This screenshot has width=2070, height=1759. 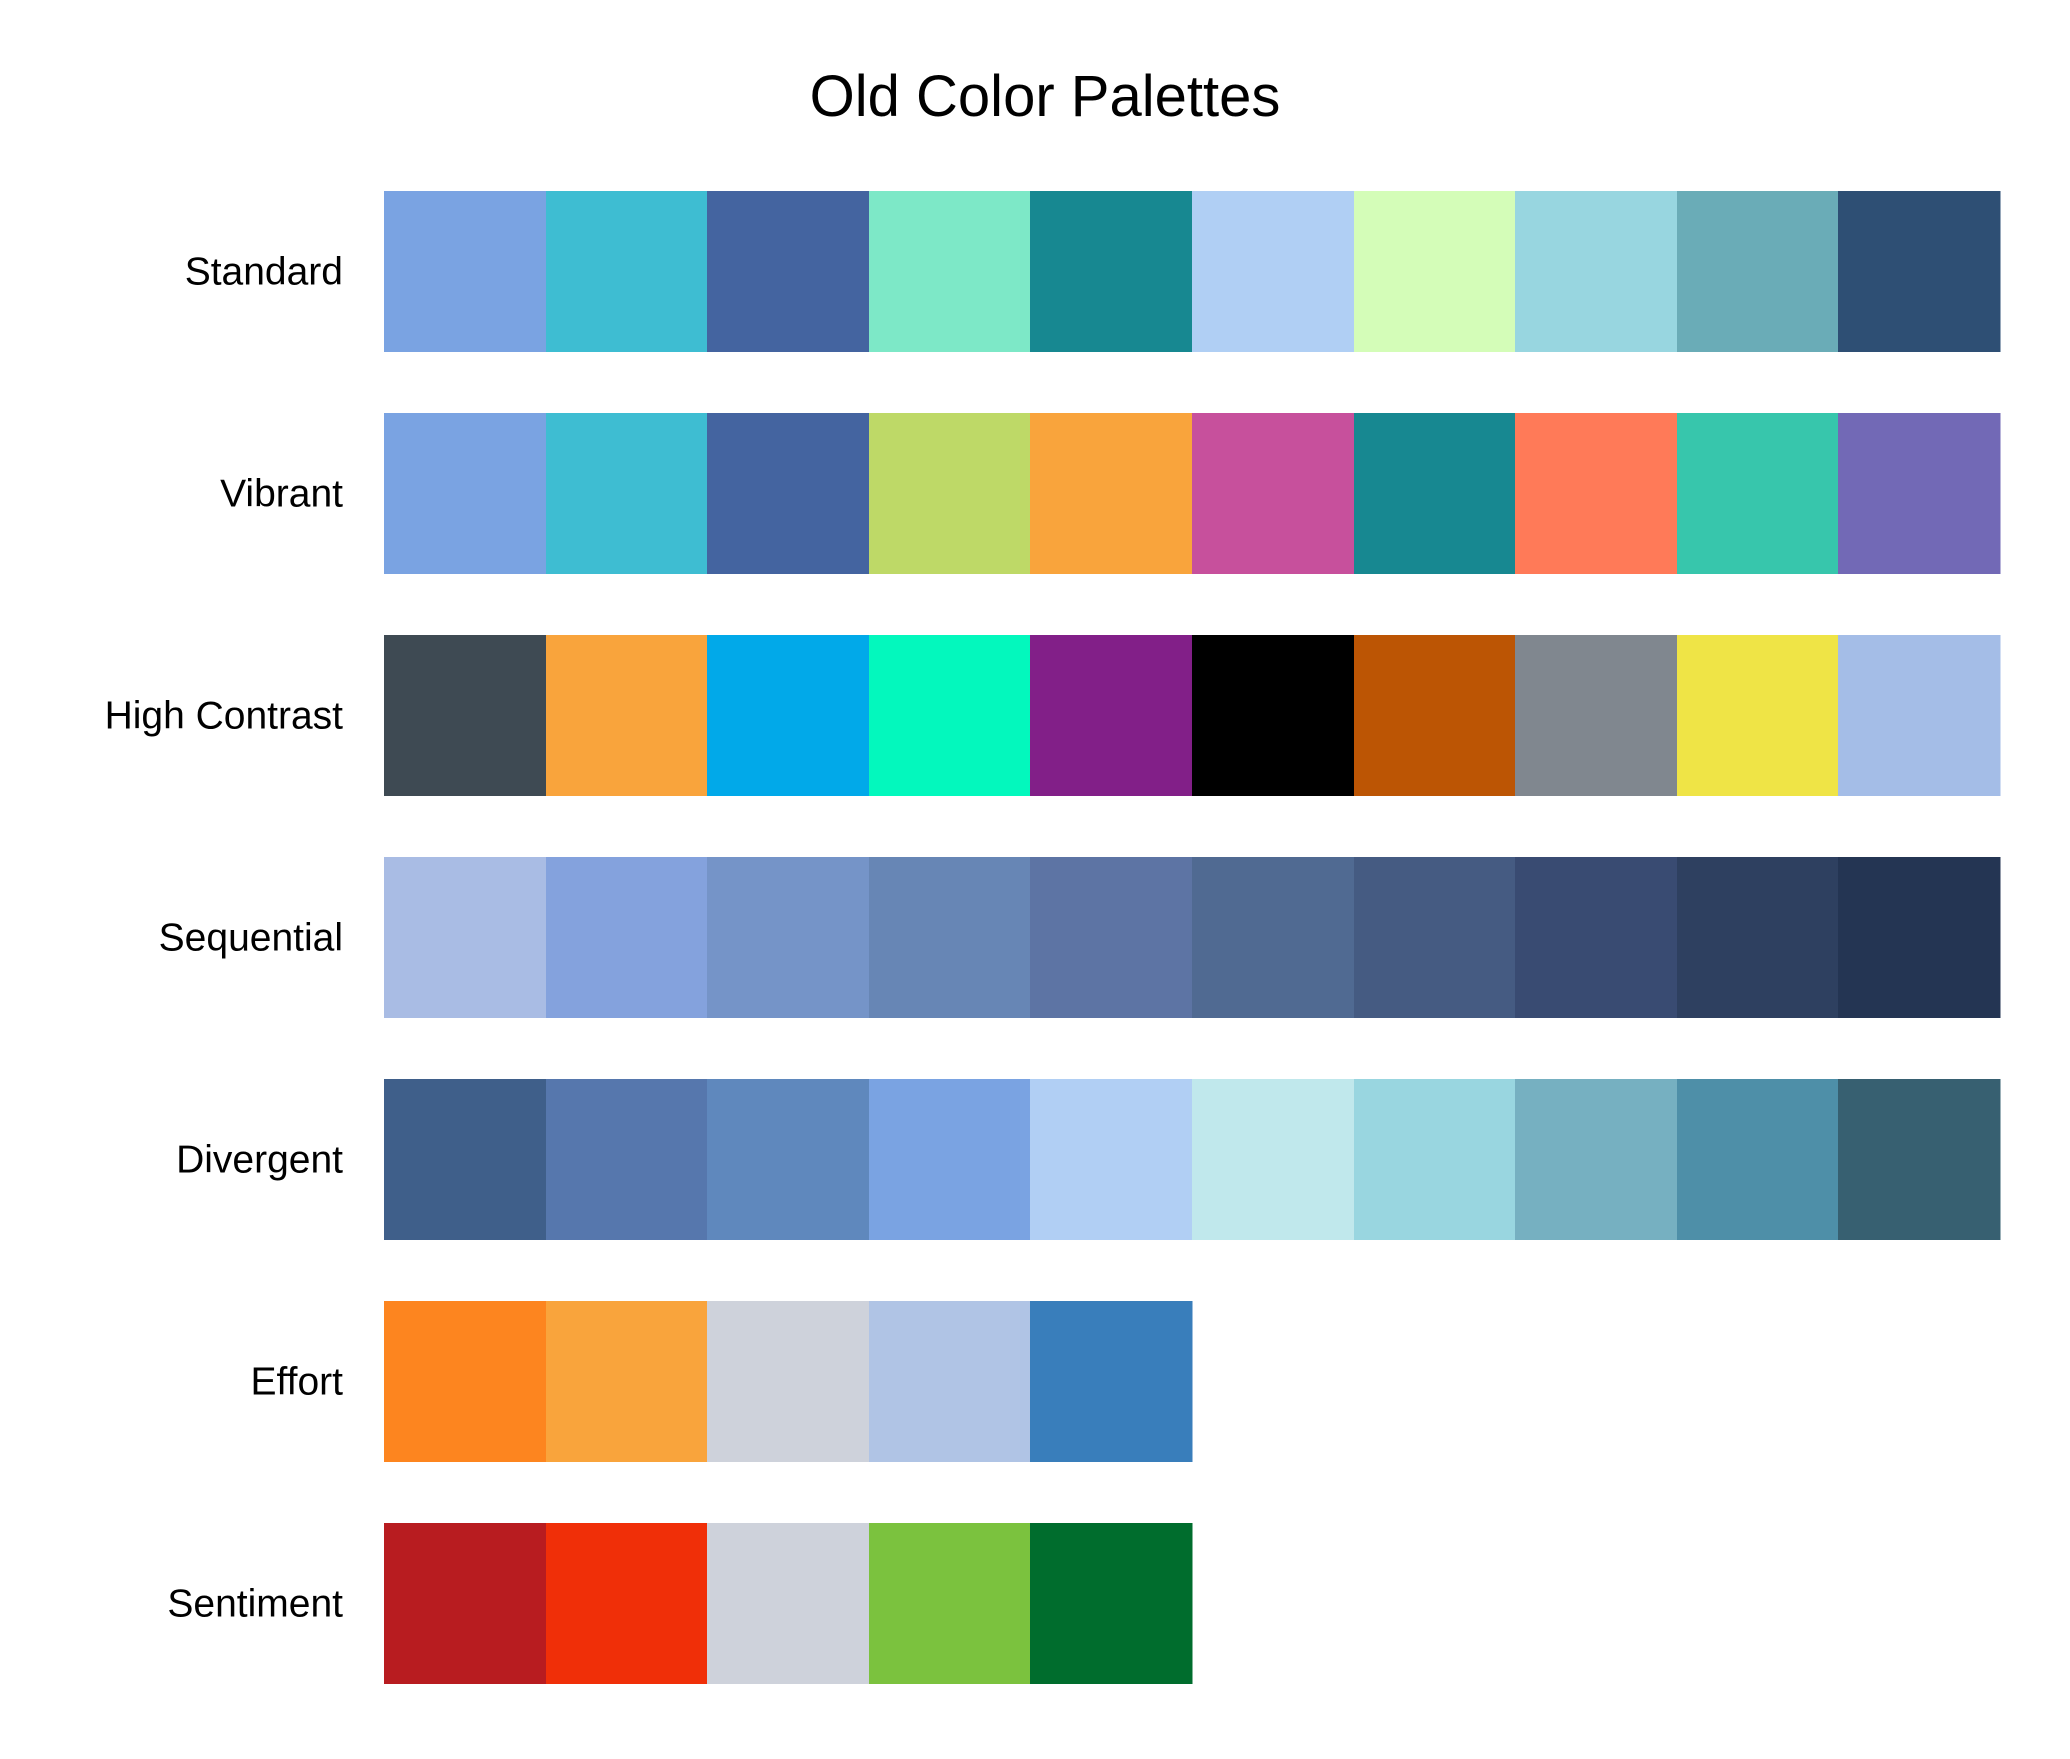 I want to click on palette-label: Effort, so click(x=297, y=1382).